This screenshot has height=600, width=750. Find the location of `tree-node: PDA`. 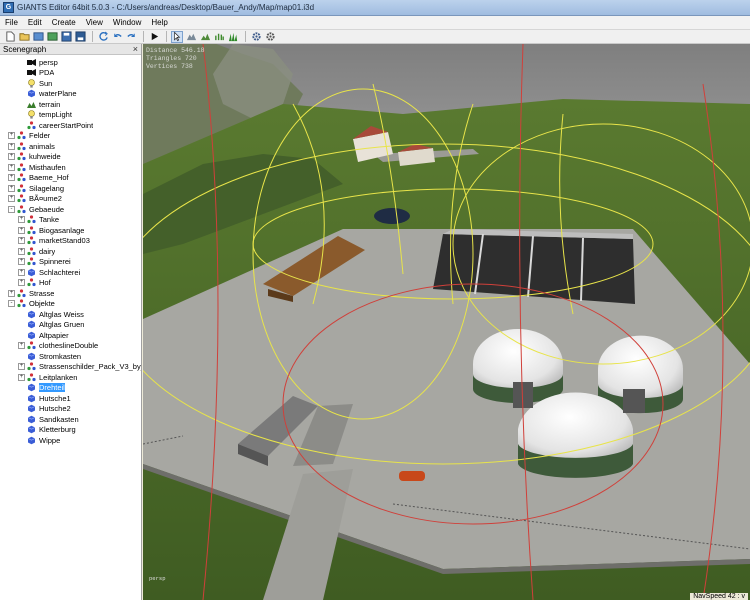

tree-node: PDA is located at coordinates (70, 73).